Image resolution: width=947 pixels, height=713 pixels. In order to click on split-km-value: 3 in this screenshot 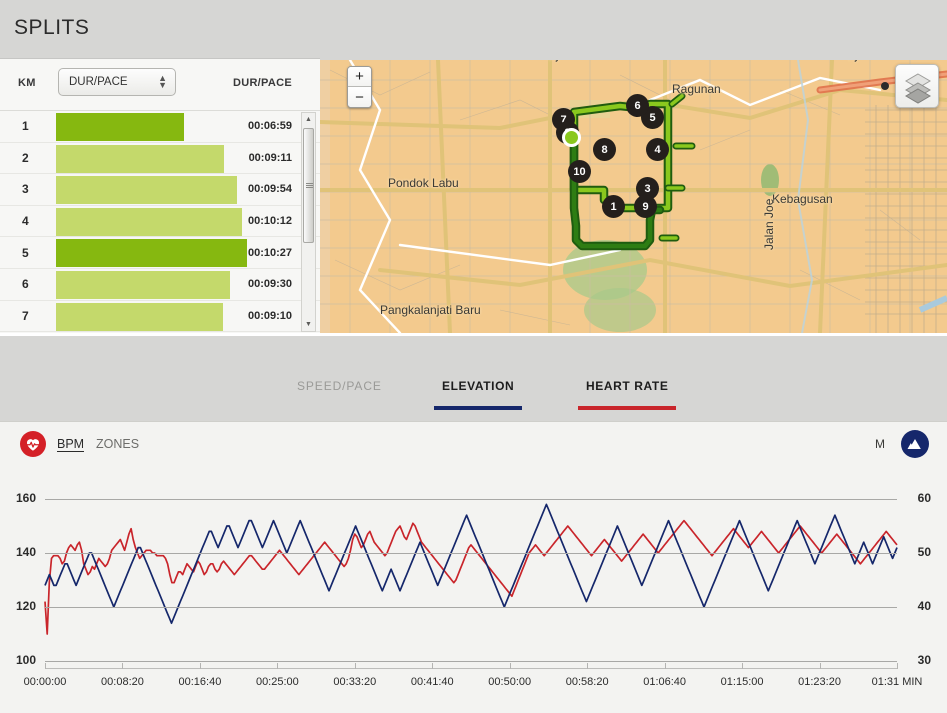, I will do `click(25, 189)`.